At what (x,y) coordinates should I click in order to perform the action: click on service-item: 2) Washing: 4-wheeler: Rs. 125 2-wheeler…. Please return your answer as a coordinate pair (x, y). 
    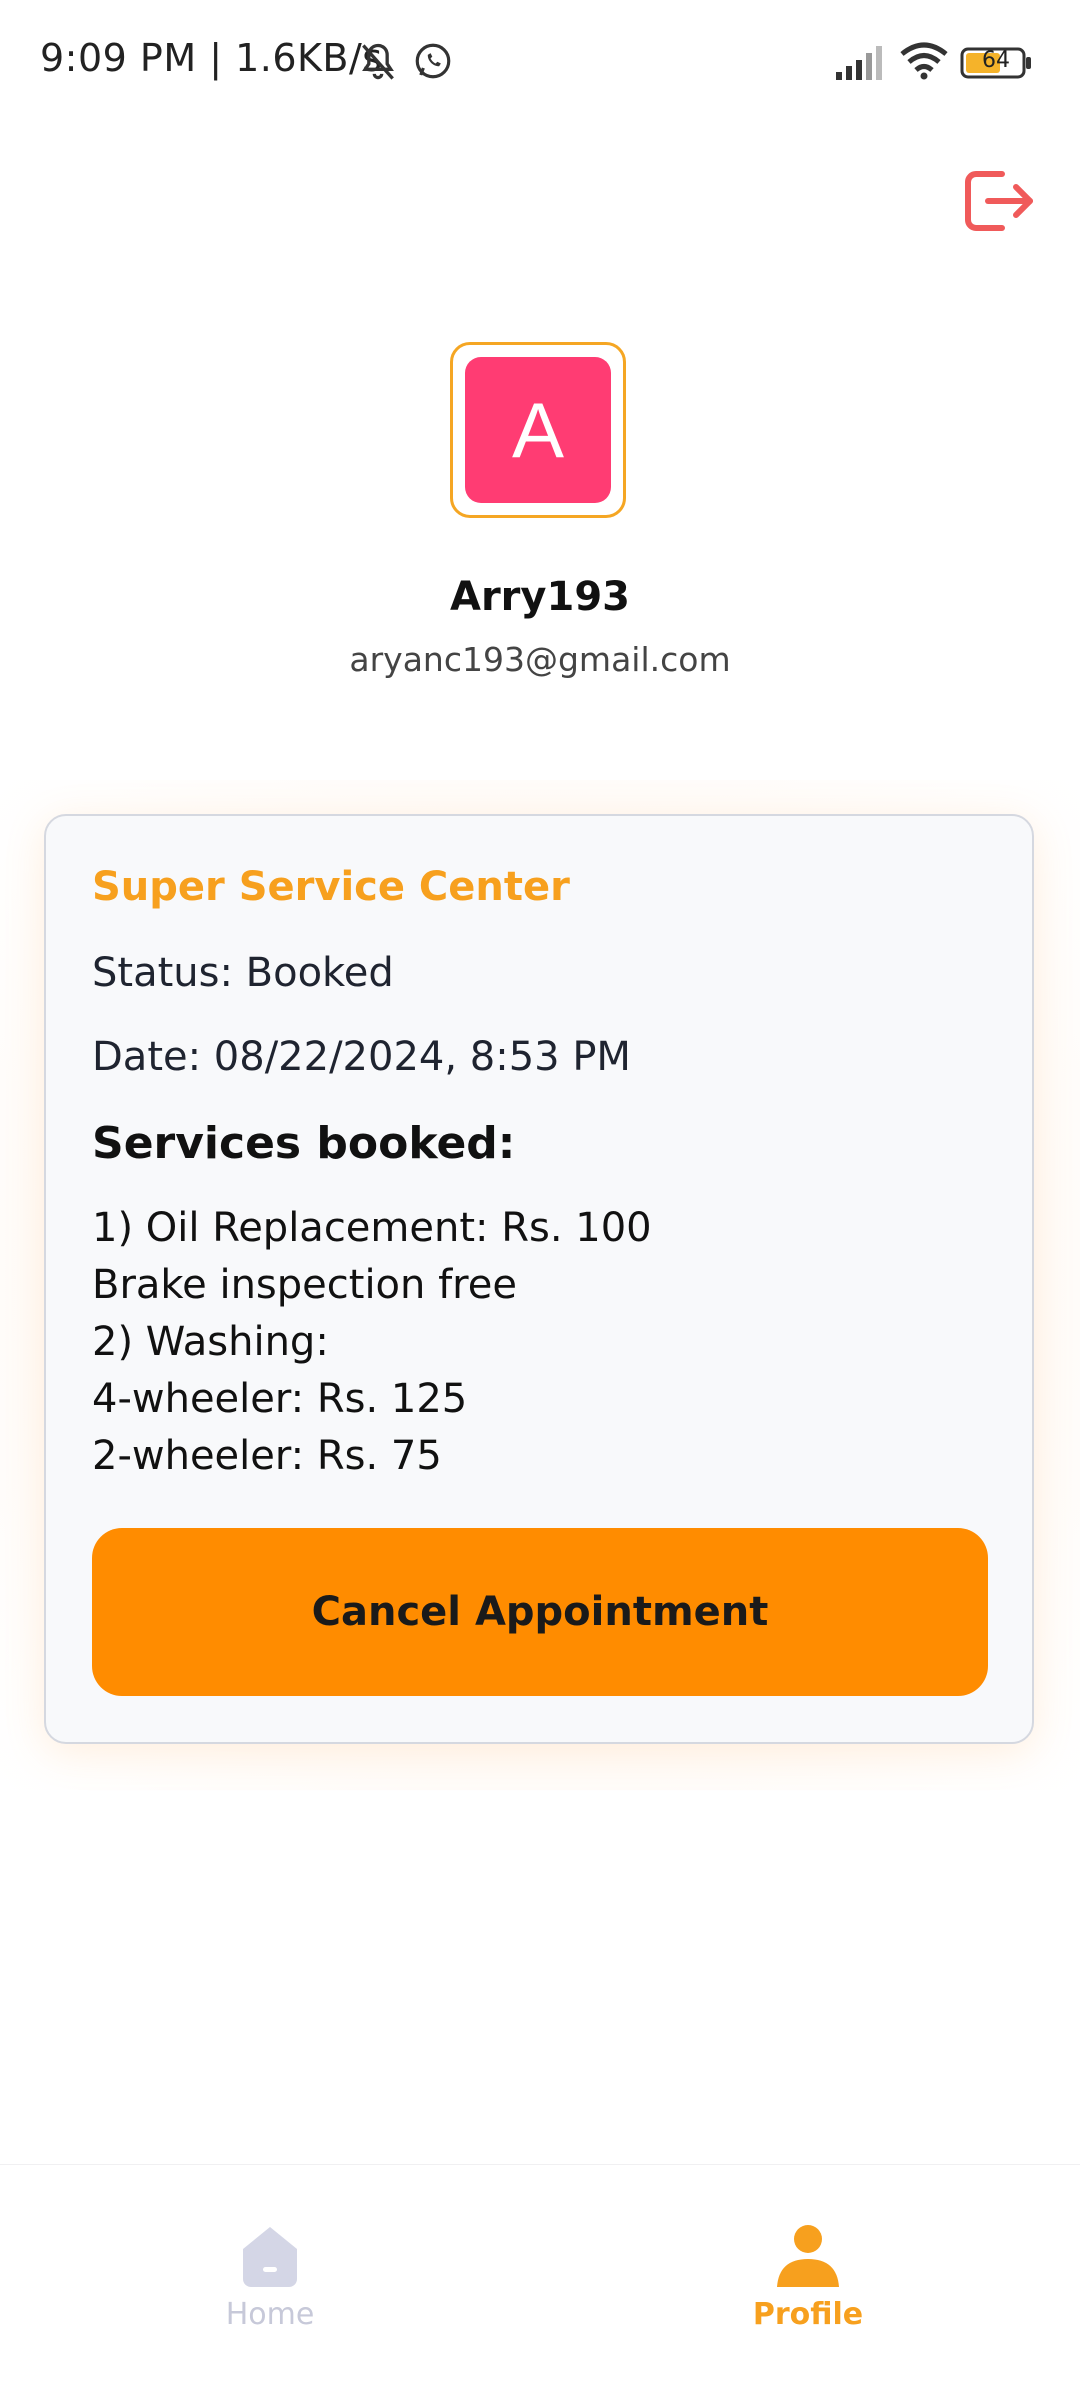
    Looking at the image, I should click on (279, 1399).